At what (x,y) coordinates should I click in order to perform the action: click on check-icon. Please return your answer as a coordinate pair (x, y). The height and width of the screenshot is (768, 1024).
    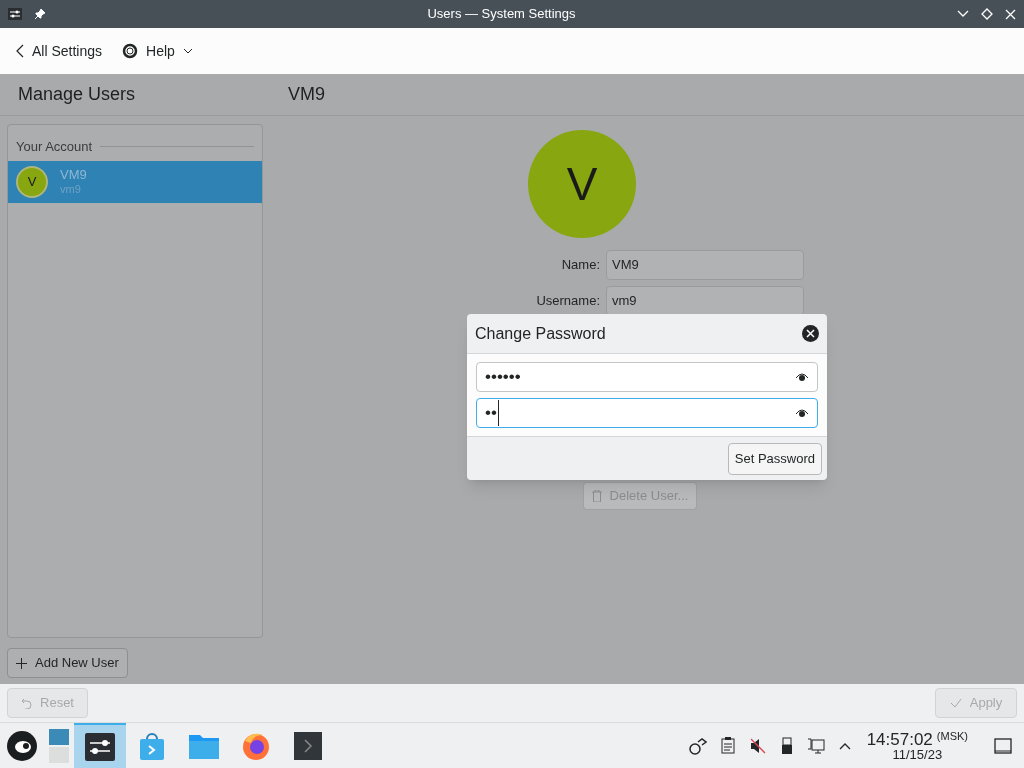
    Looking at the image, I should click on (955, 703).